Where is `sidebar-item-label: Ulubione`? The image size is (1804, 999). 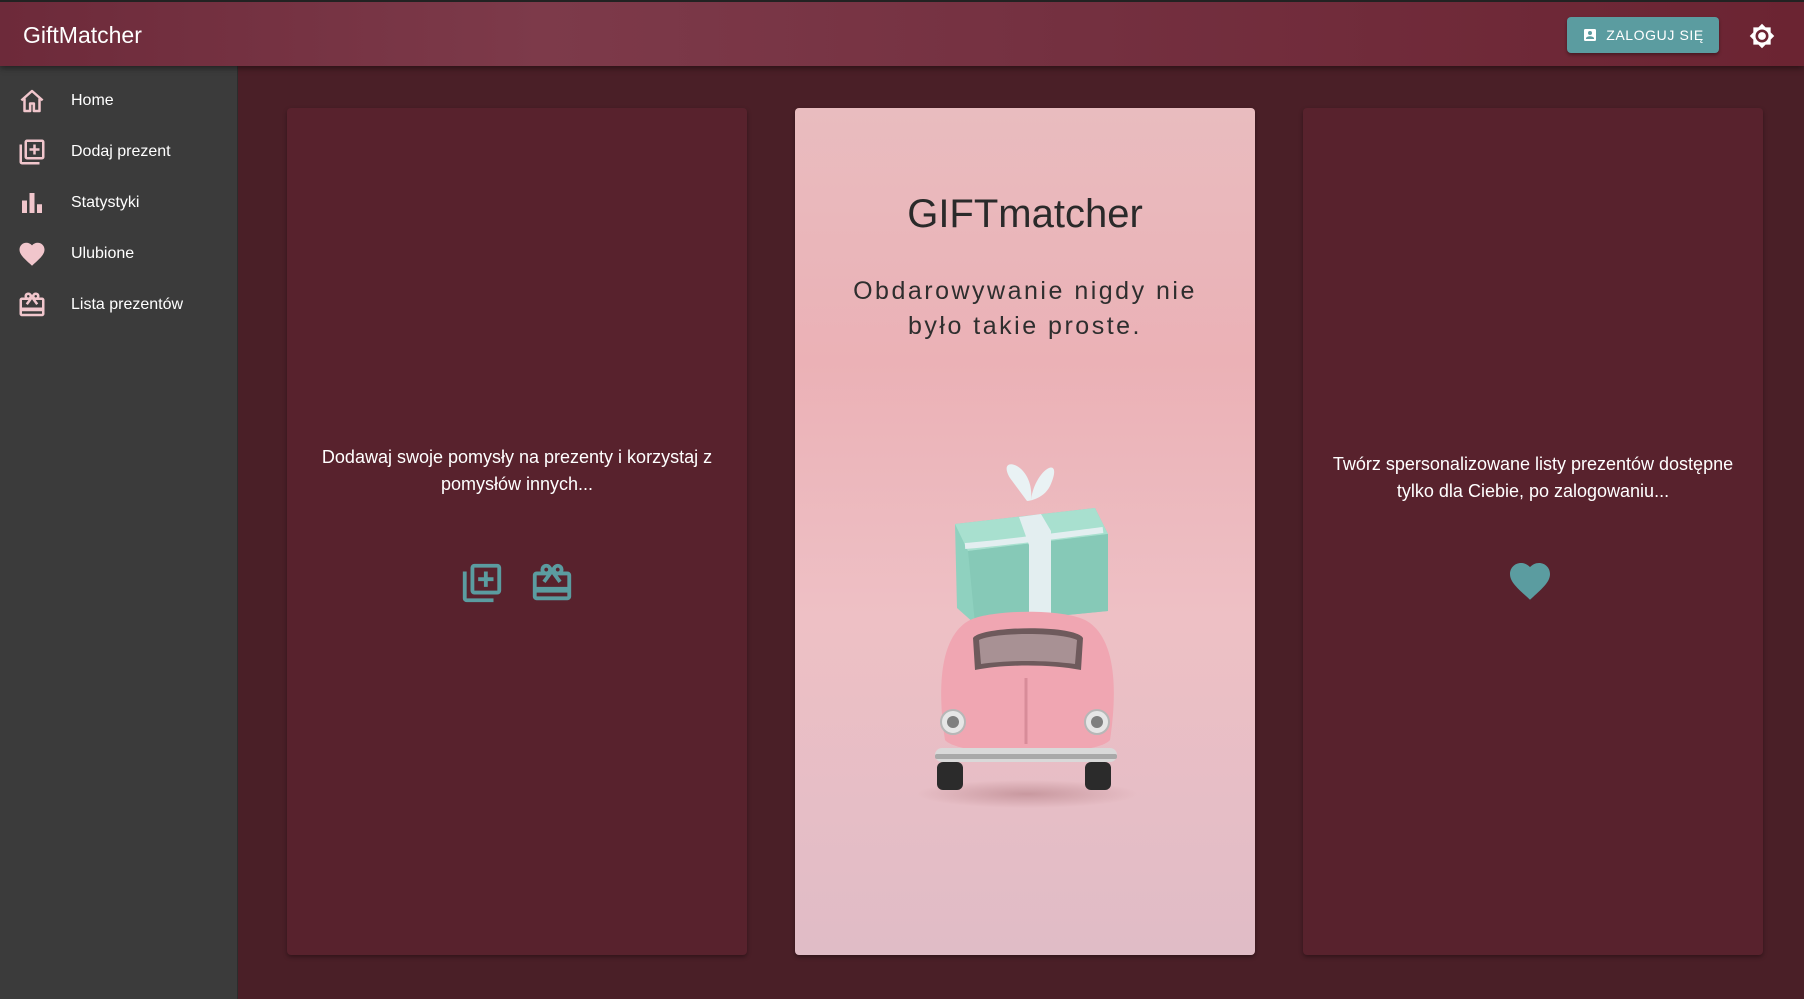
sidebar-item-label: Ulubione is located at coordinates (103, 253).